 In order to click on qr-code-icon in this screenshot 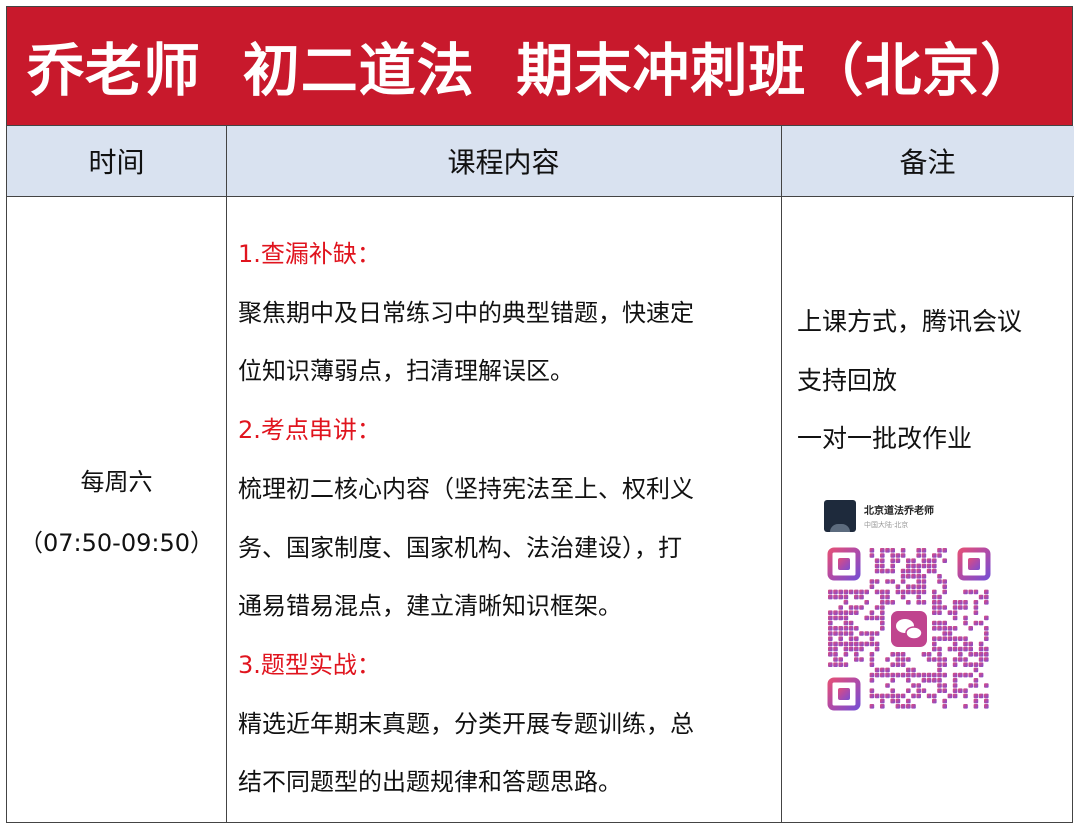, I will do `click(910, 631)`.